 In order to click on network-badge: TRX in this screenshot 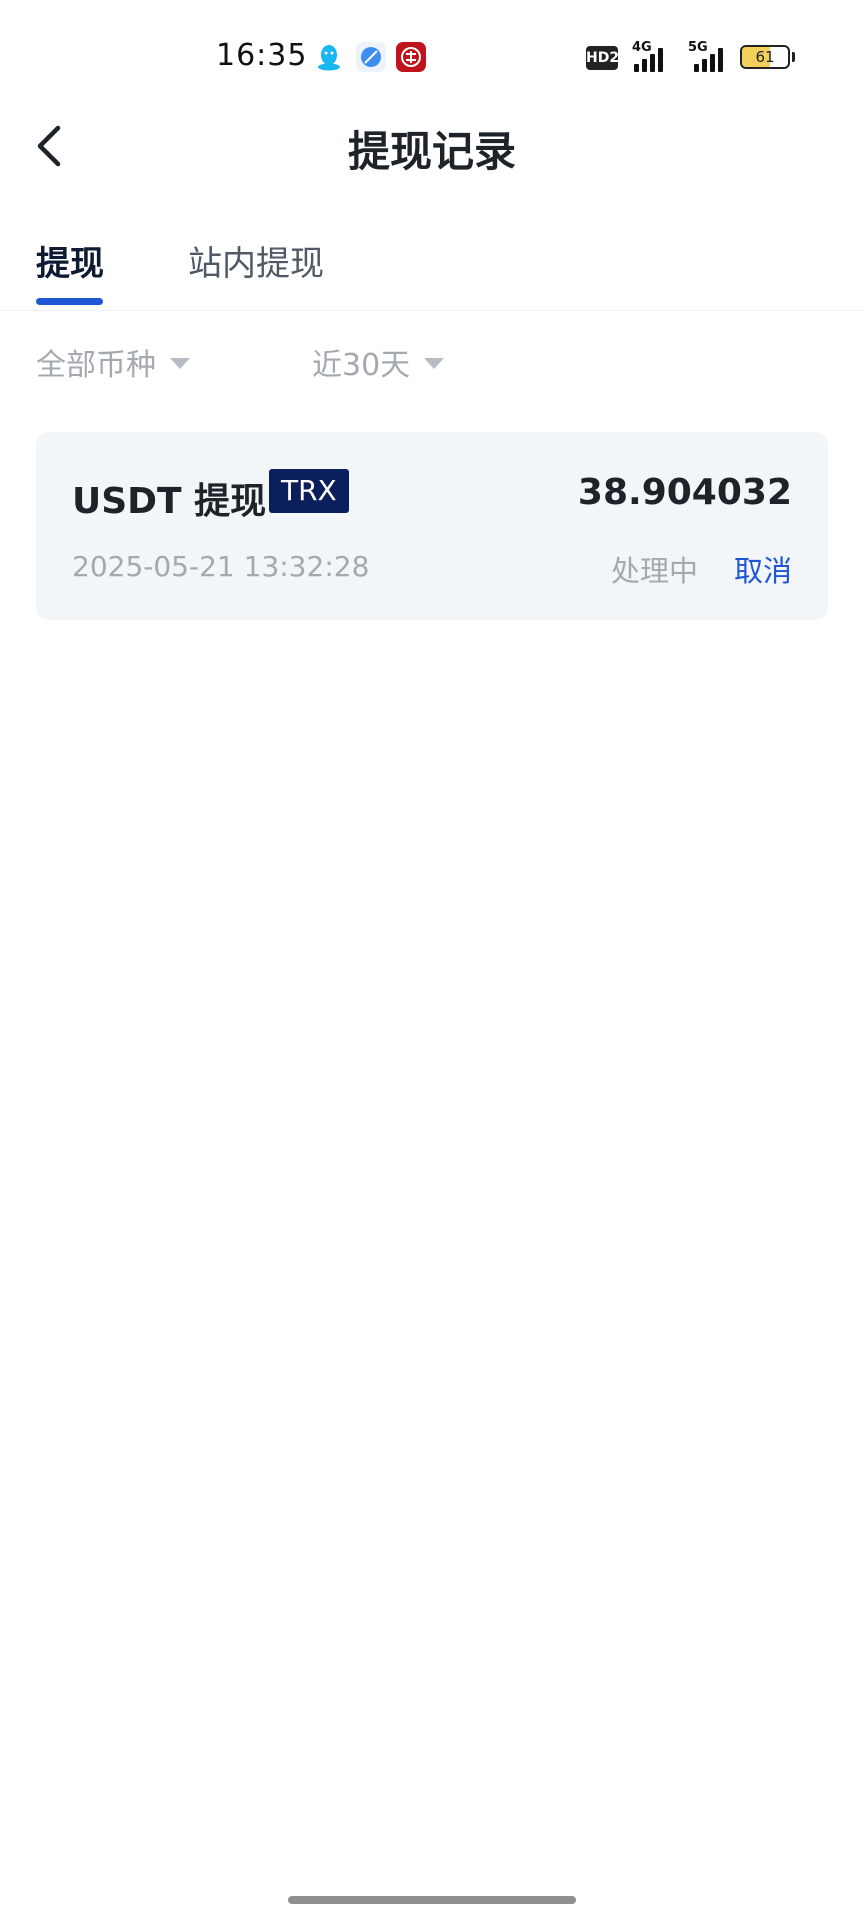, I will do `click(309, 491)`.